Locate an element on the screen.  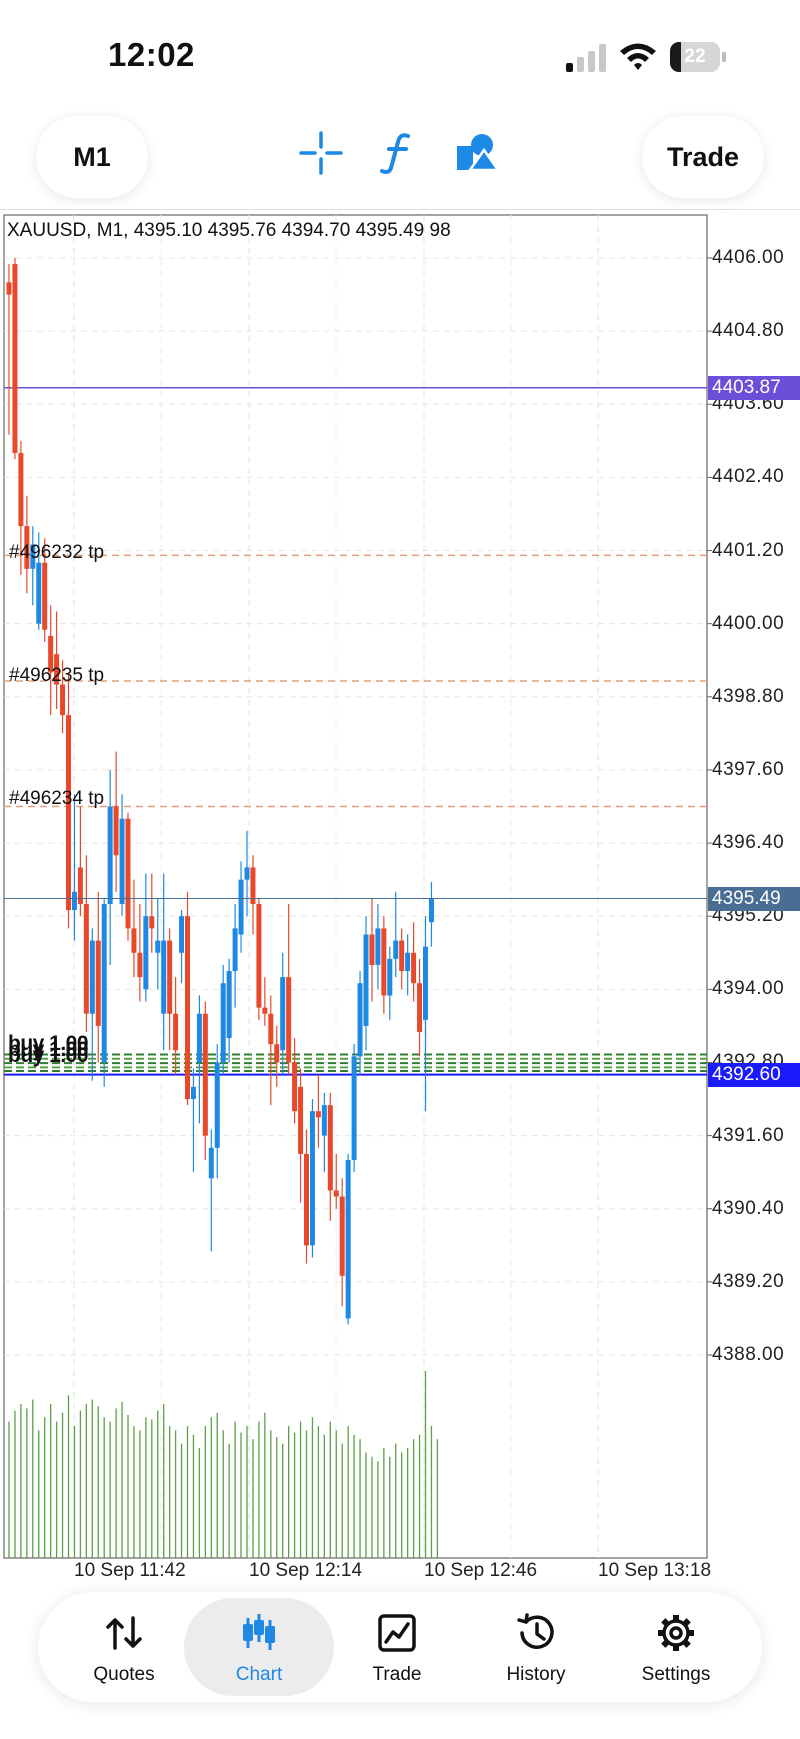
price-tick-label: 4402.40 is located at coordinates (748, 477).